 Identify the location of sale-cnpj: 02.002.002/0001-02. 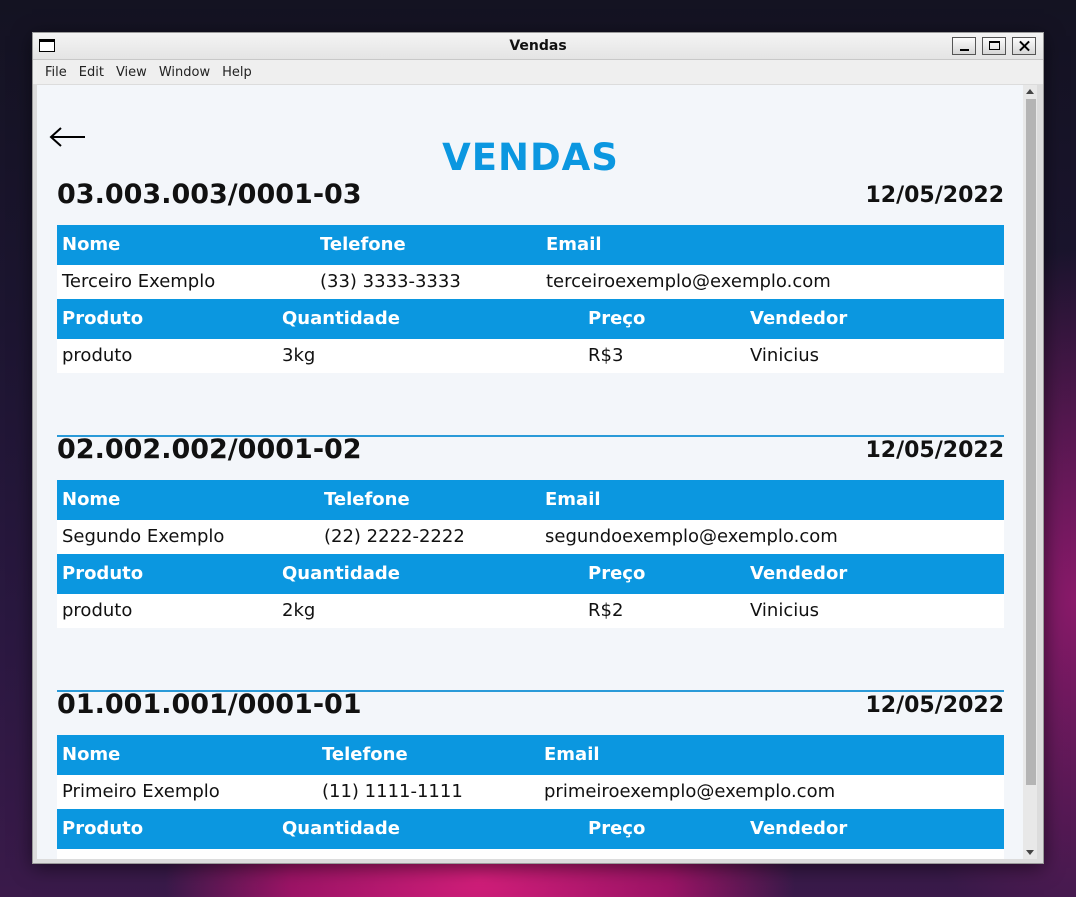
(209, 449).